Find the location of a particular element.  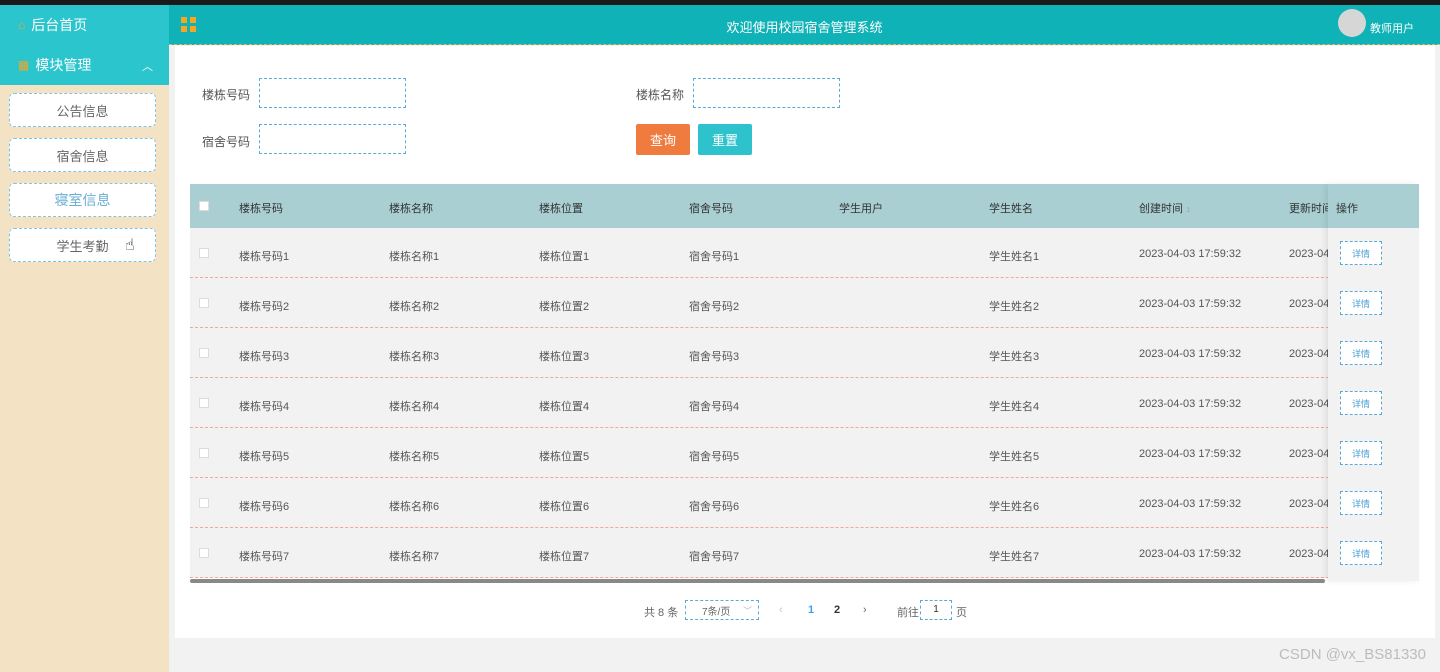

column-header-created: 创建时间 ↕ is located at coordinates (1165, 208).